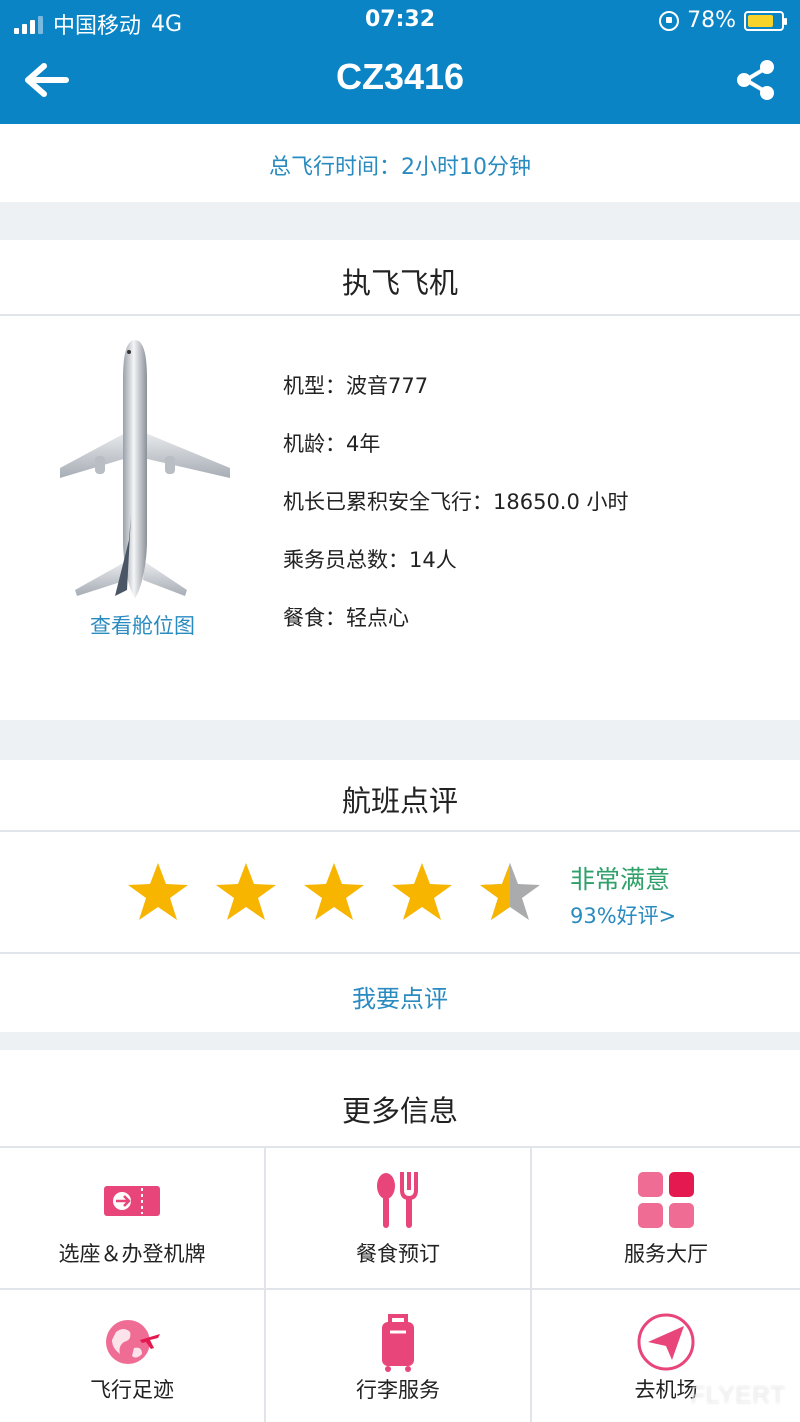 The image size is (800, 1422). What do you see at coordinates (711, 20) in the screenshot?
I see `battery-percent: 78%` at bounding box center [711, 20].